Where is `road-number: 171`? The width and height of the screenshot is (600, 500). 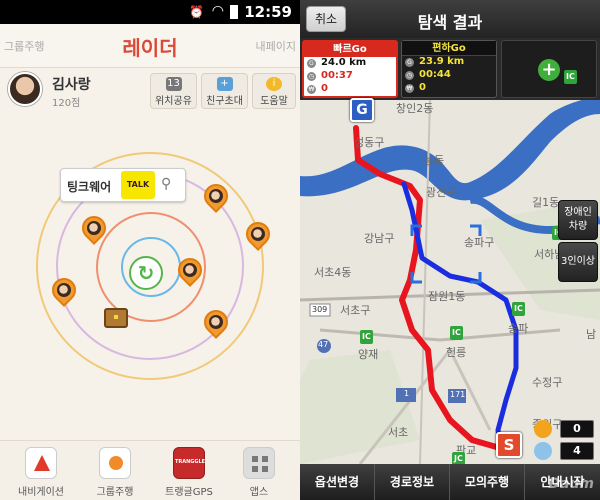 road-number: 171 is located at coordinates (458, 394).